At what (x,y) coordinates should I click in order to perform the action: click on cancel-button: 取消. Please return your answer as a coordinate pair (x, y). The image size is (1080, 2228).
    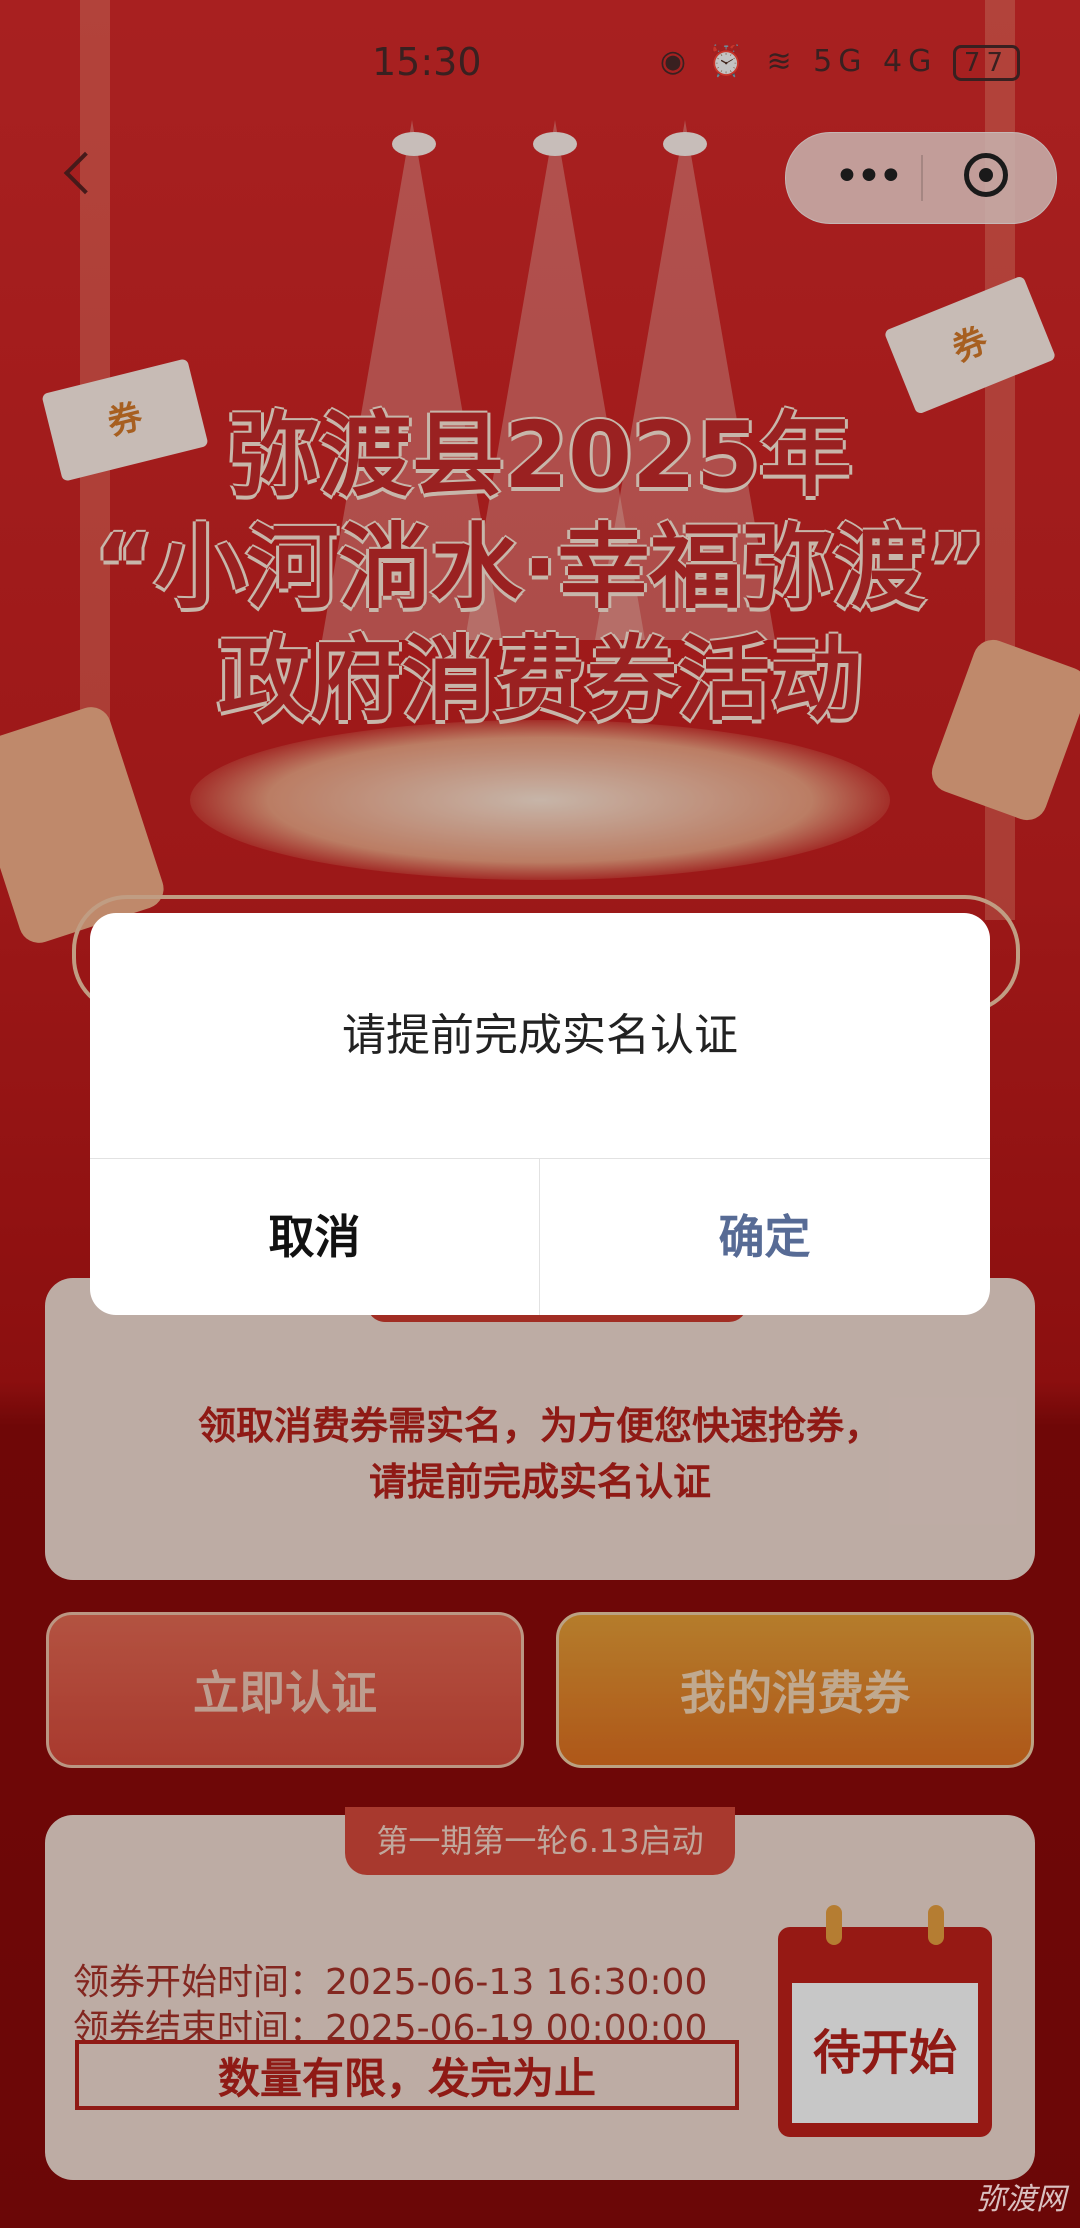
    Looking at the image, I should click on (314, 1237).